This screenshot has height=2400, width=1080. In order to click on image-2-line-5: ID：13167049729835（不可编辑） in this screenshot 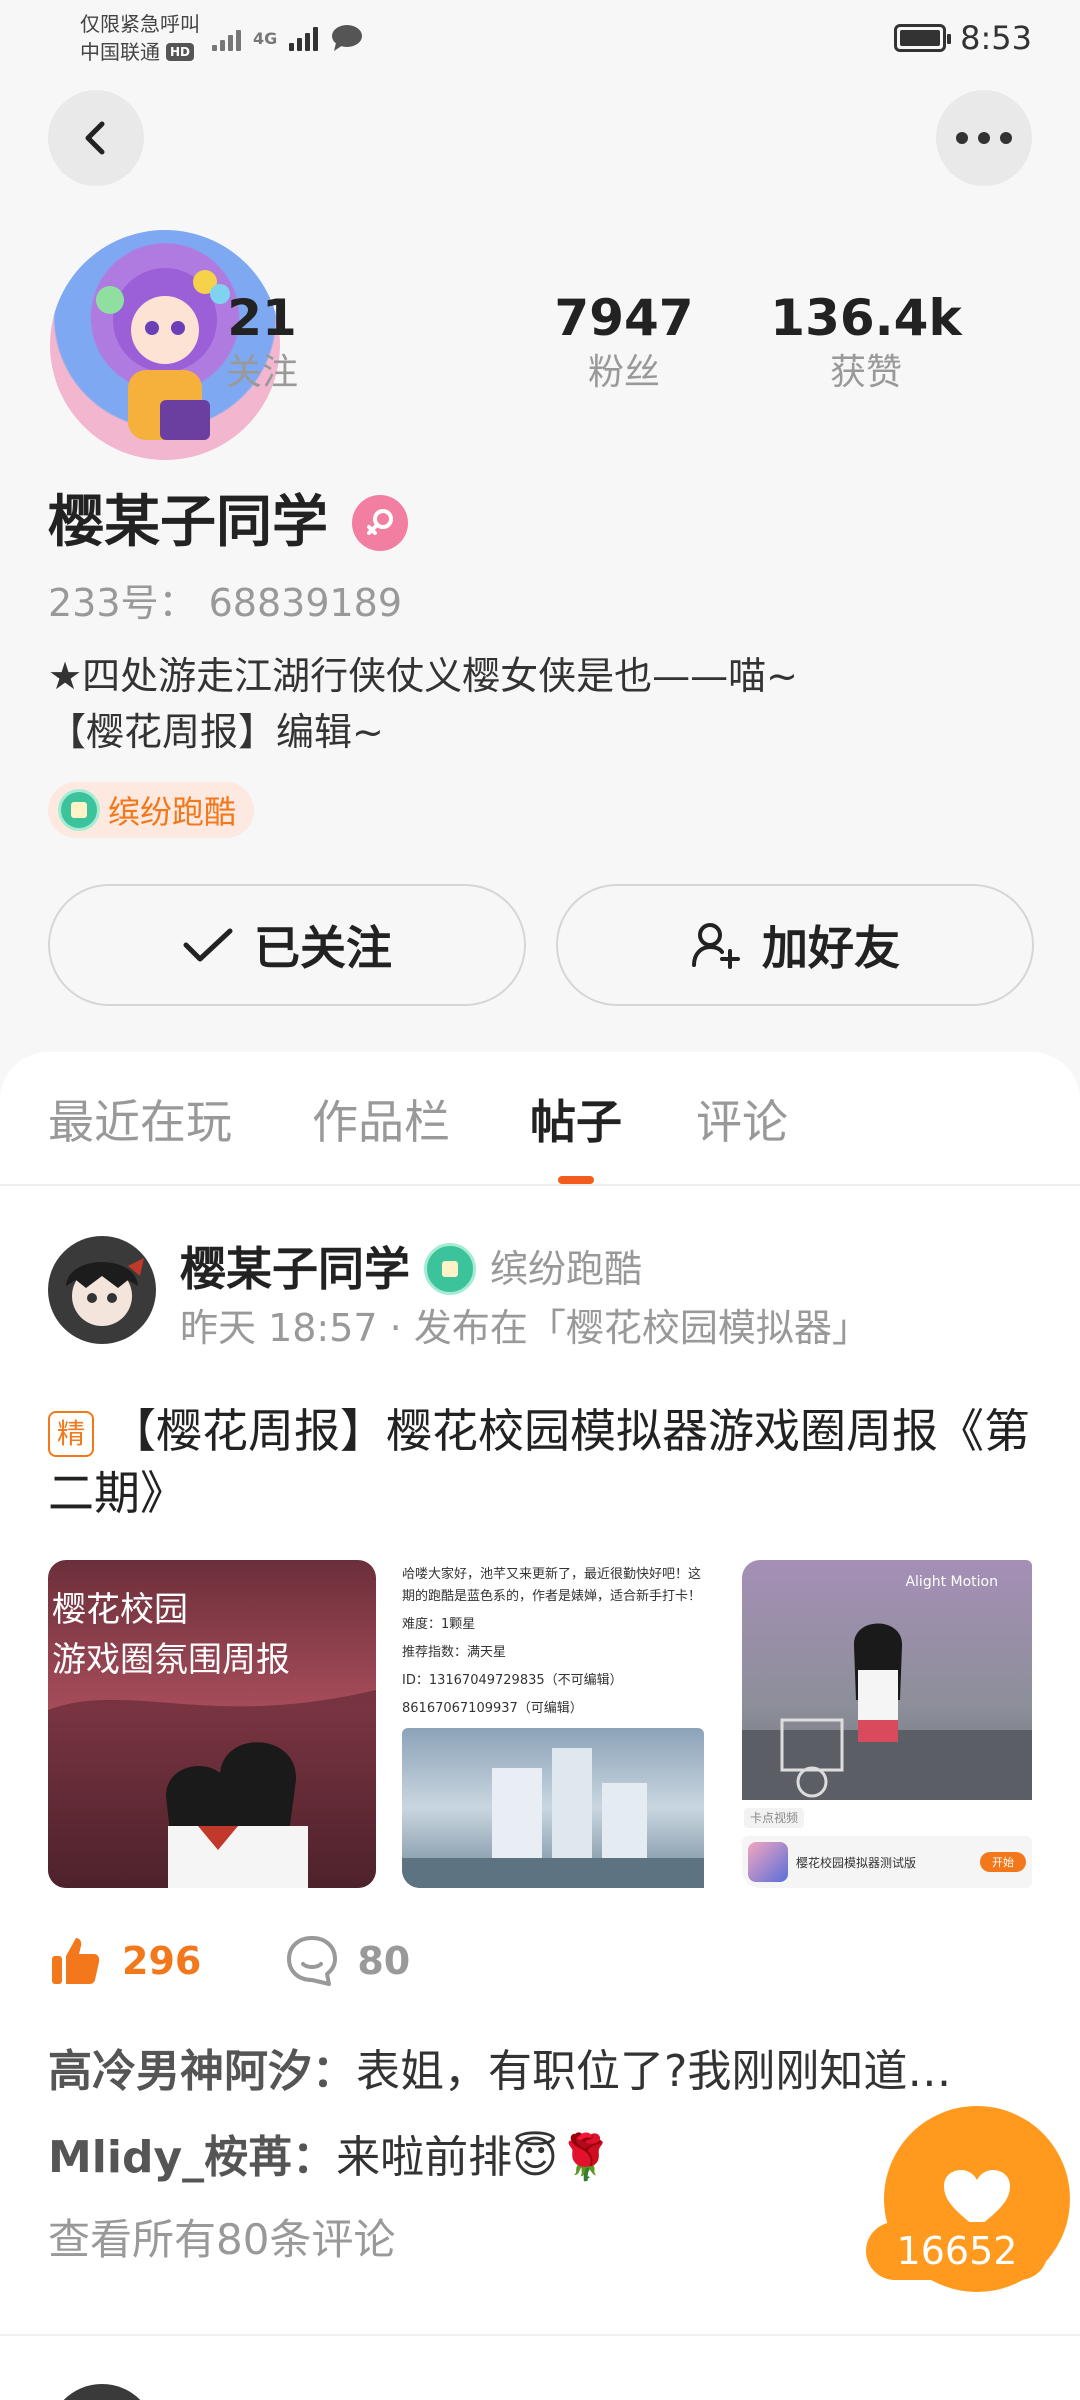, I will do `click(512, 1680)`.